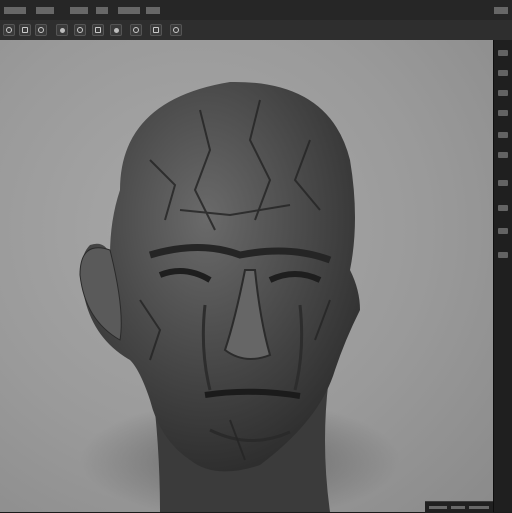 The width and height of the screenshot is (512, 513). Describe the element at coordinates (256, 10) in the screenshot. I see `menu-bar` at that location.